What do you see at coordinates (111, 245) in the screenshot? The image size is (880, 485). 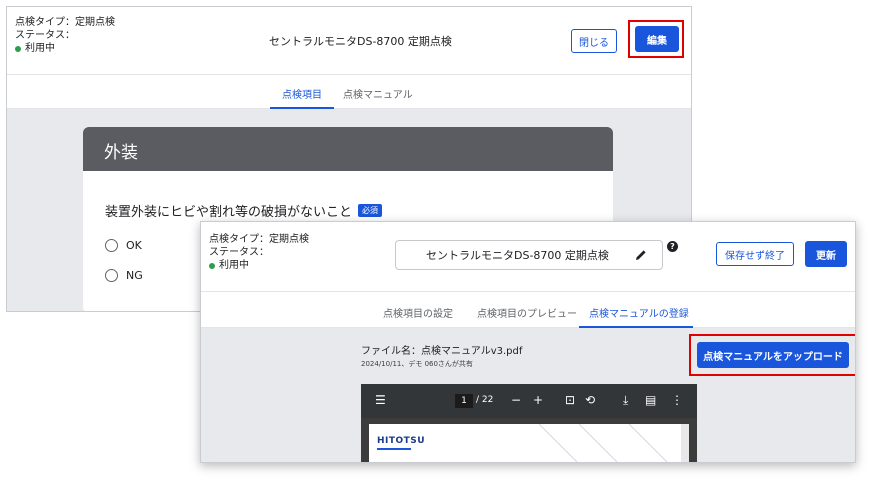 I see `radio-ok` at bounding box center [111, 245].